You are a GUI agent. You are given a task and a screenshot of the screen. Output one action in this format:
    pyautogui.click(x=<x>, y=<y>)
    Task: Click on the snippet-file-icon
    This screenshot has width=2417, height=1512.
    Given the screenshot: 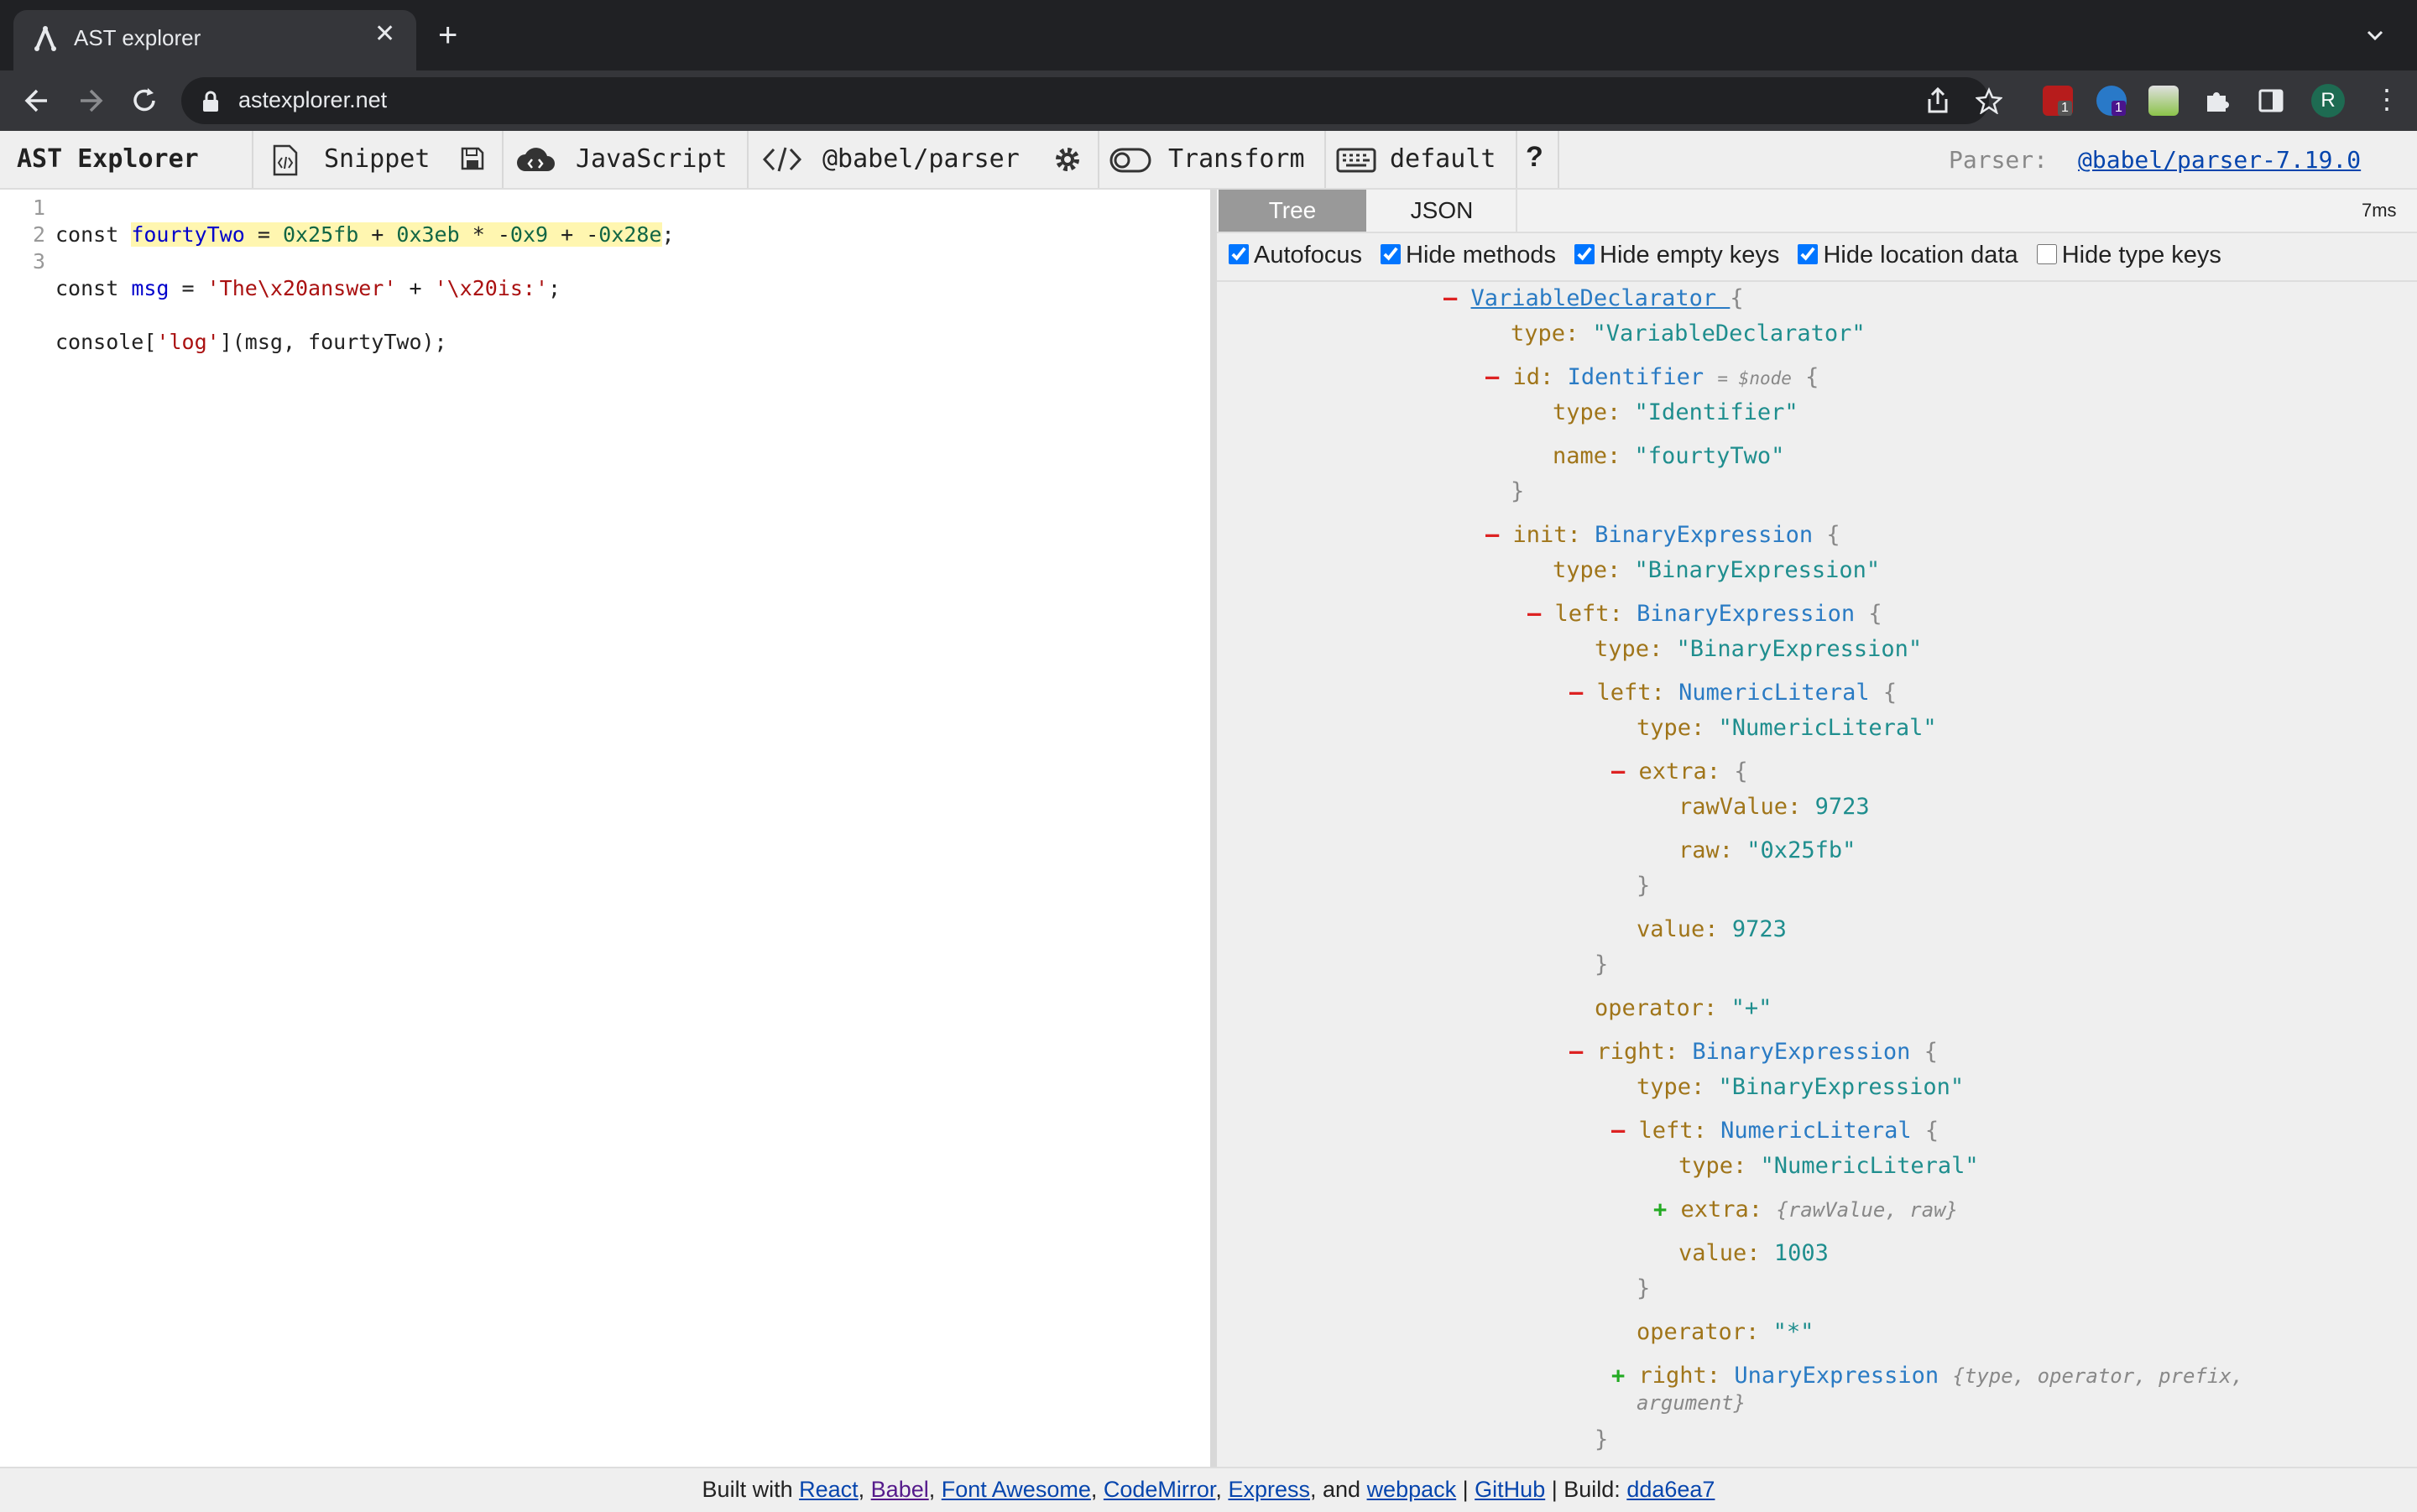 What is the action you would take?
    pyautogui.click(x=285, y=160)
    